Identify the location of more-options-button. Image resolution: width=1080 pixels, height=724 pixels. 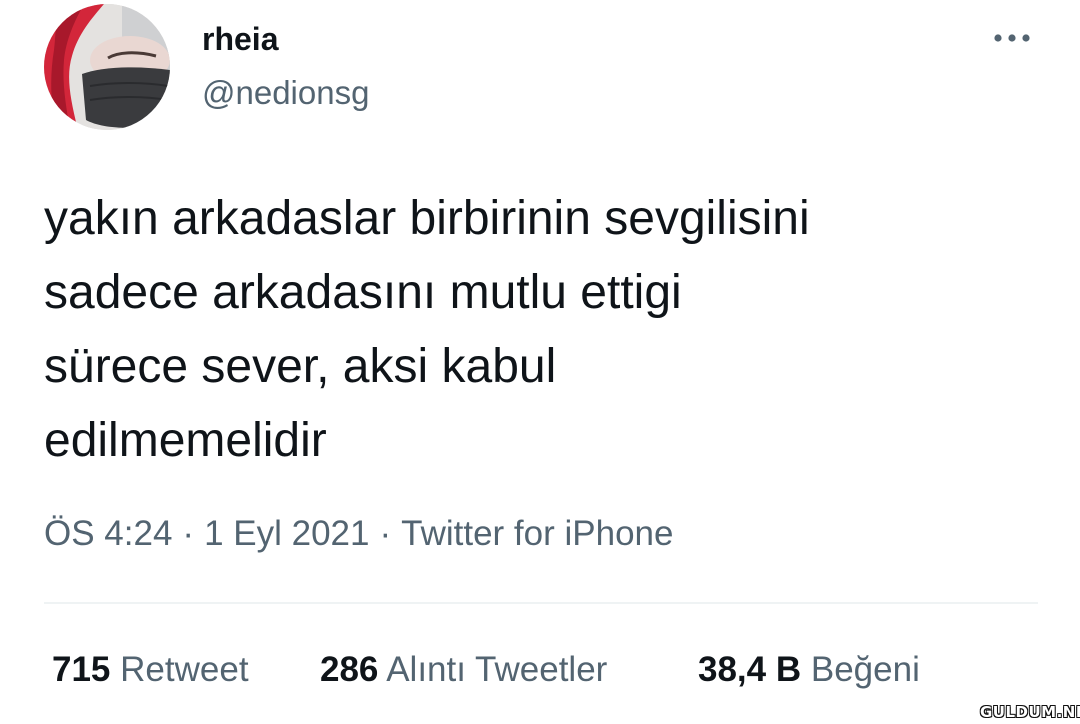
(1012, 38).